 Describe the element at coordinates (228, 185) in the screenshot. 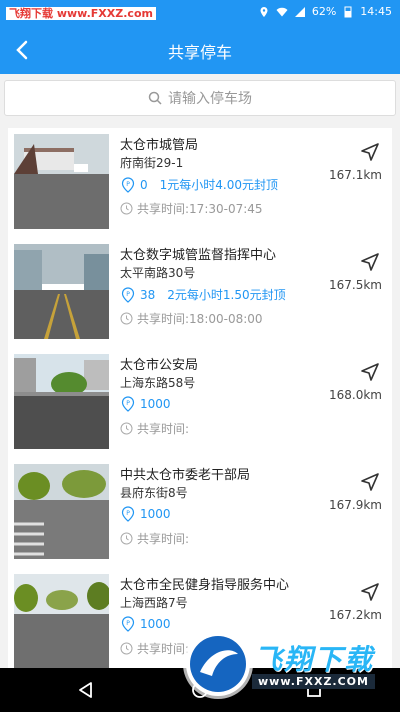

I see `price-cap: 4.00` at that location.